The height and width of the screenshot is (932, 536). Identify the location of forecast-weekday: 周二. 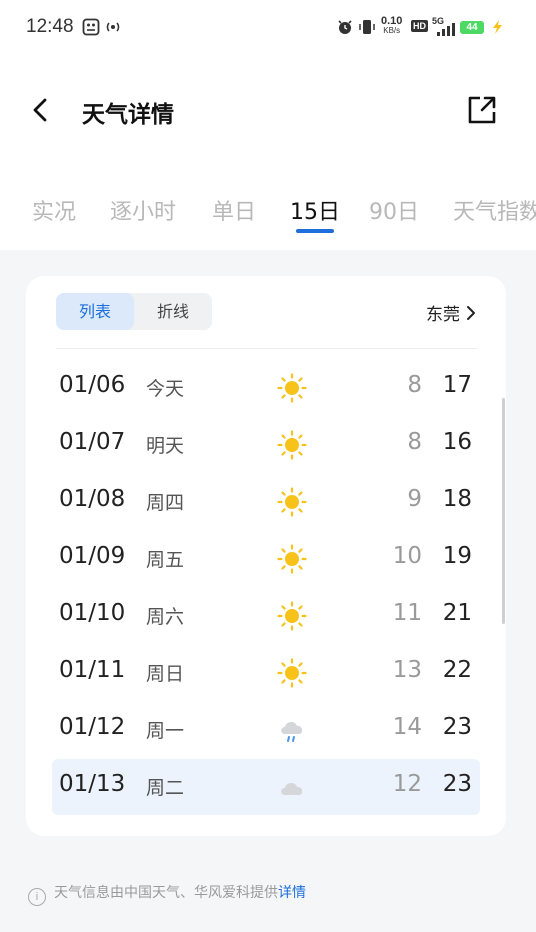
(165, 788).